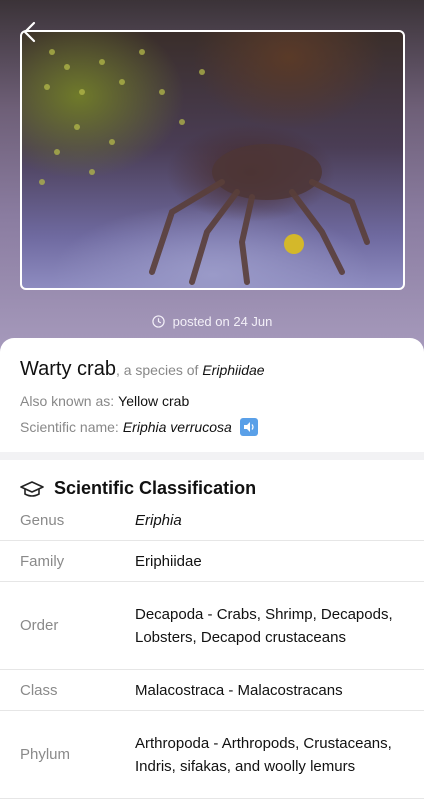 This screenshot has height=807, width=424. I want to click on classification-title: Scientific Classification, so click(155, 488).